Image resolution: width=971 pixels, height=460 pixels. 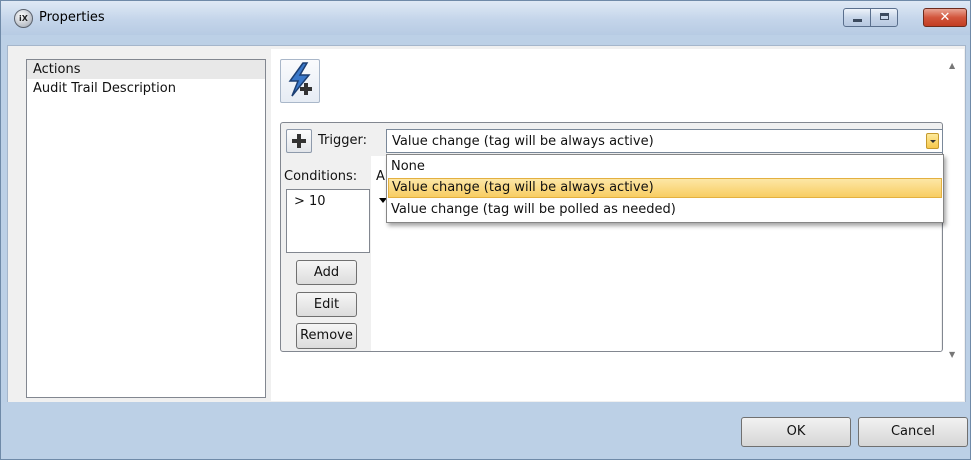 What do you see at coordinates (72, 17) in the screenshot?
I see `window-title: Properties` at bounding box center [72, 17].